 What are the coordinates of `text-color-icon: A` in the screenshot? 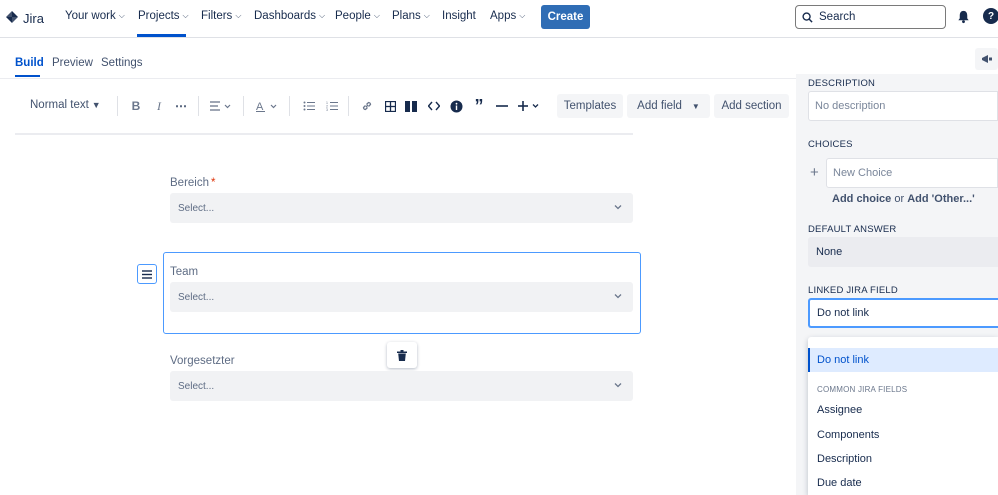 It's located at (267, 106).